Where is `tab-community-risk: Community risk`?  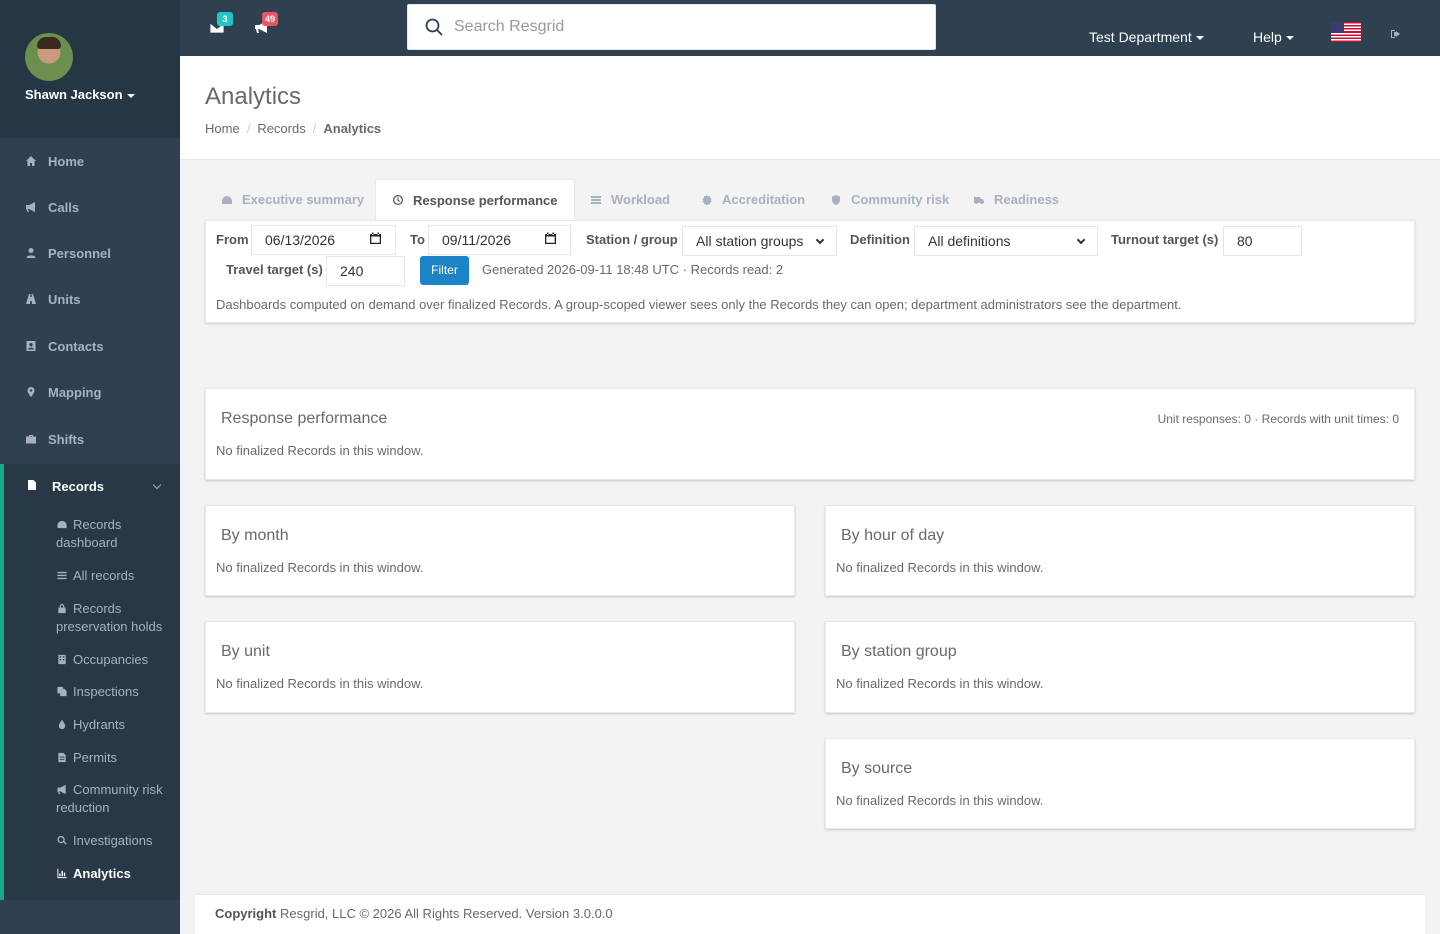 tab-community-risk: Community risk is located at coordinates (889, 199).